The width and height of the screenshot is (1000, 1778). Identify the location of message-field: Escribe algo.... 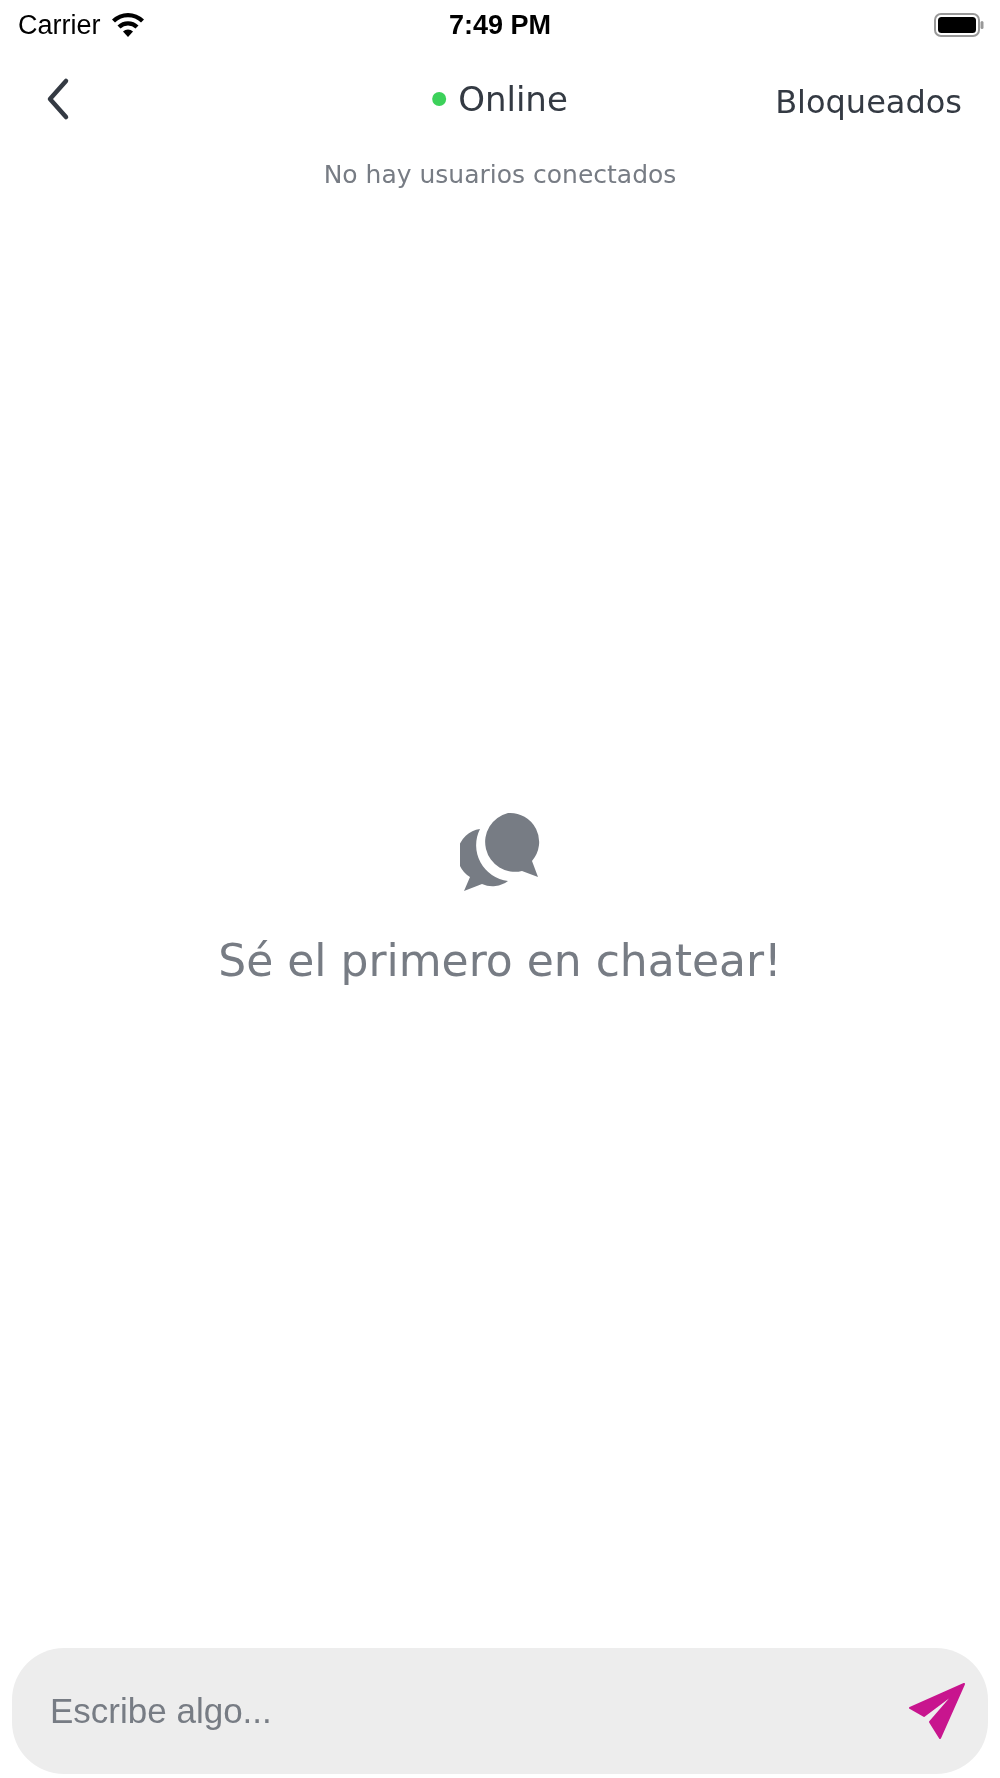
(479, 1711).